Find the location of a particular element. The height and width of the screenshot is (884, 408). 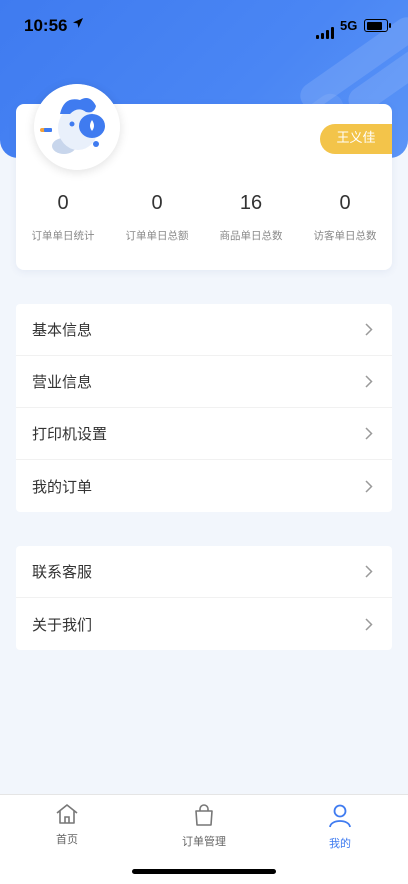

menu-item-business-info: 营业信息 is located at coordinates (204, 382).